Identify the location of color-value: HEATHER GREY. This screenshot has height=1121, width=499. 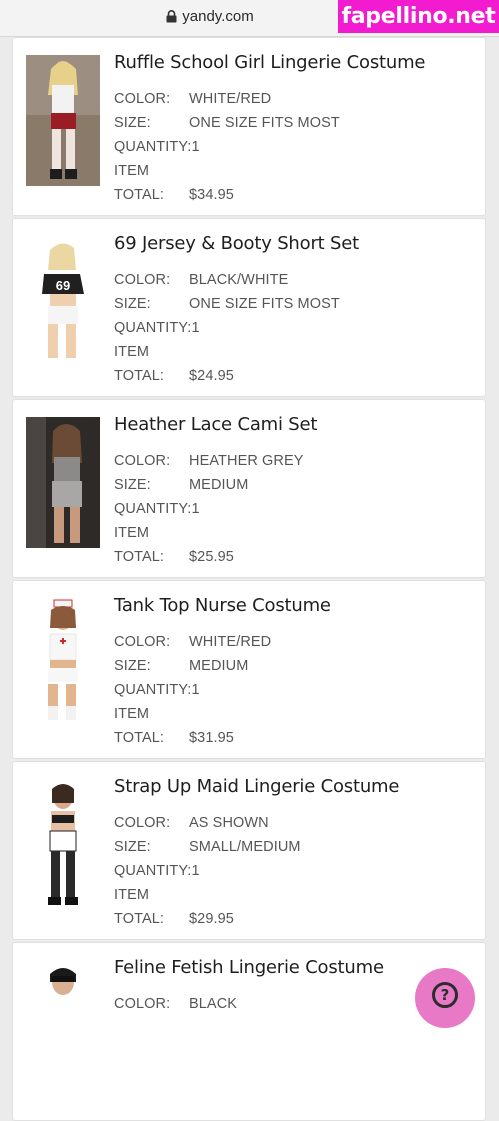
(246, 461).